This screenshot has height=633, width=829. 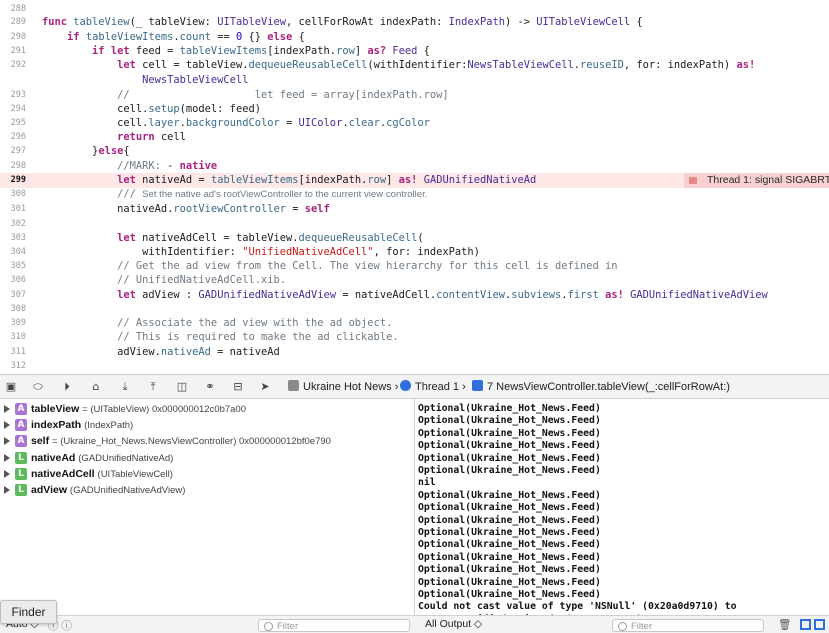 What do you see at coordinates (13, 194) in the screenshot?
I see `line-number: 300` at bounding box center [13, 194].